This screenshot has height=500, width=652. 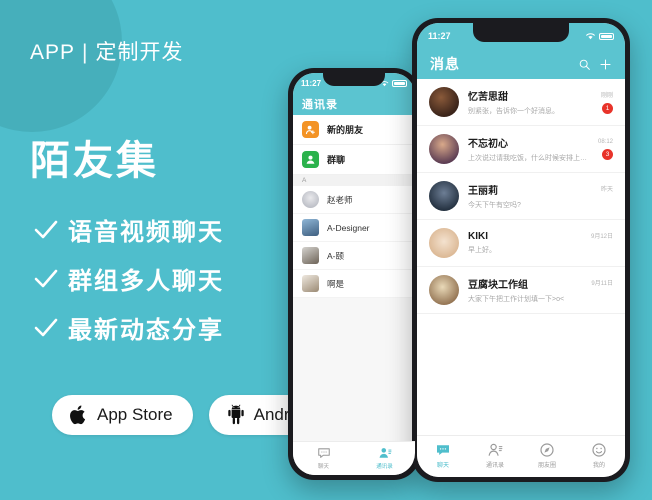 What do you see at coordinates (598, 466) in the screenshot?
I see `tab-label: 我的` at bounding box center [598, 466].